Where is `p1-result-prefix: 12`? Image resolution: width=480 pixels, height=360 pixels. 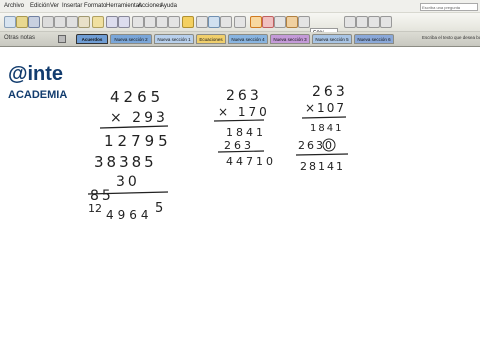 p1-result-prefix: 12 is located at coordinates (95, 208).